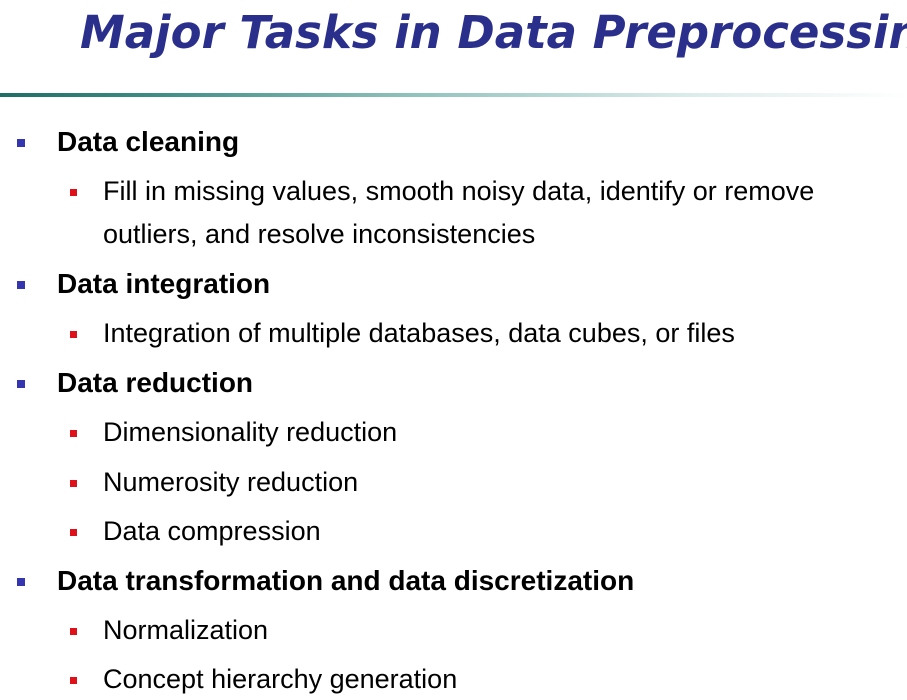 The height and width of the screenshot is (700, 907). What do you see at coordinates (453, 531) in the screenshot?
I see `sub-bullet-item: Data compression` at bounding box center [453, 531].